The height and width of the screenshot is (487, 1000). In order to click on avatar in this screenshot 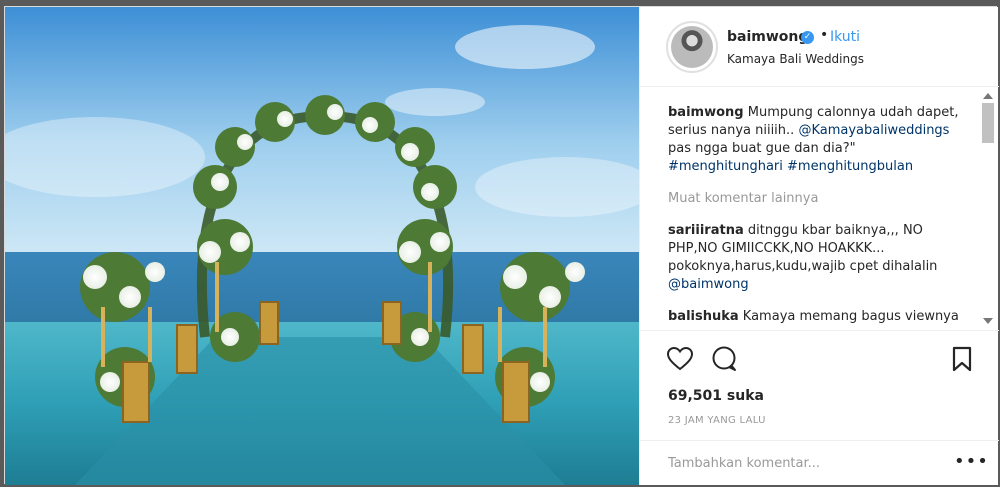, I will do `click(692, 47)`.